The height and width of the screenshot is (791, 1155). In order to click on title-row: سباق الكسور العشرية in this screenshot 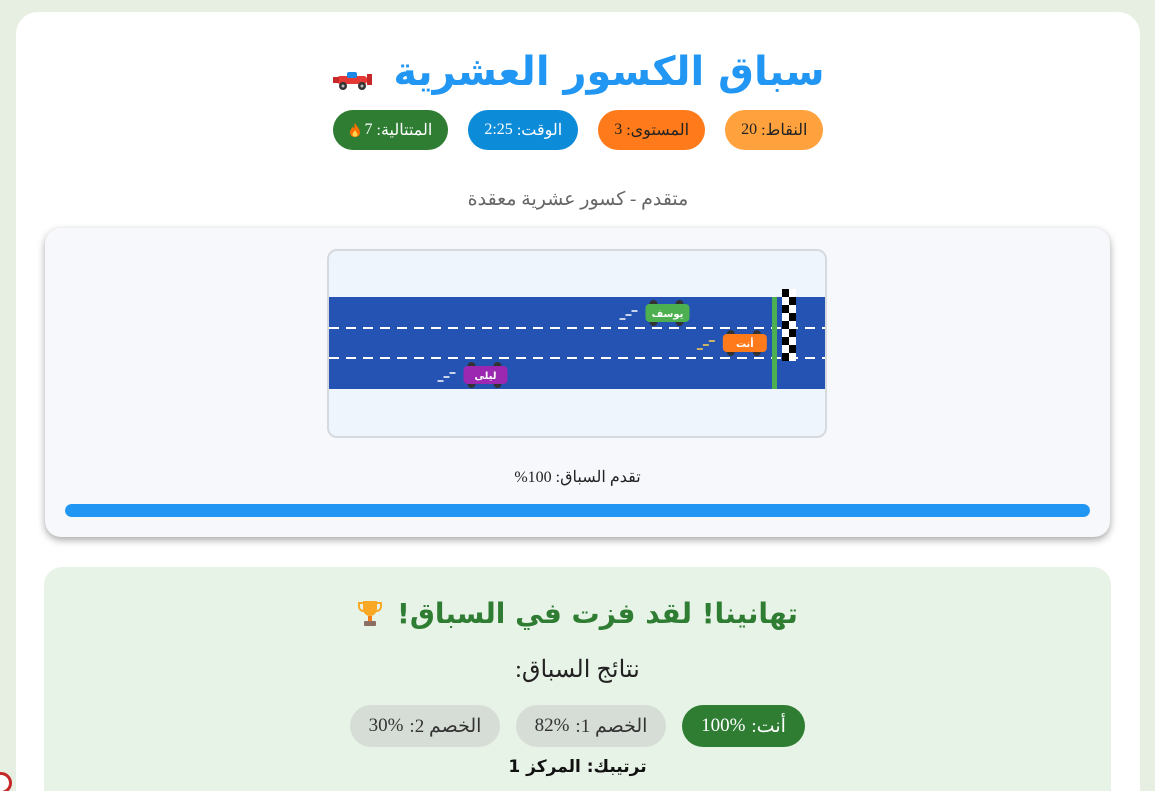, I will do `click(578, 72)`.